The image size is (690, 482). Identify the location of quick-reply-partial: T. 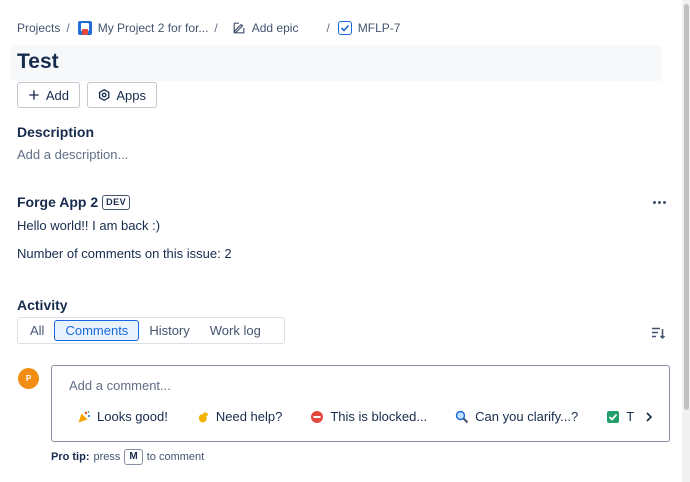
(620, 416).